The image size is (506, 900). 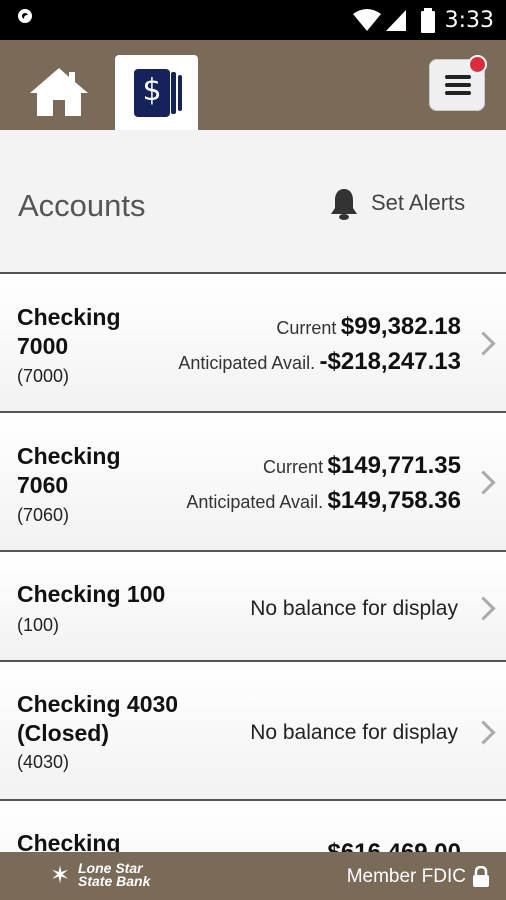 I want to click on home-icon, so click(x=59, y=92).